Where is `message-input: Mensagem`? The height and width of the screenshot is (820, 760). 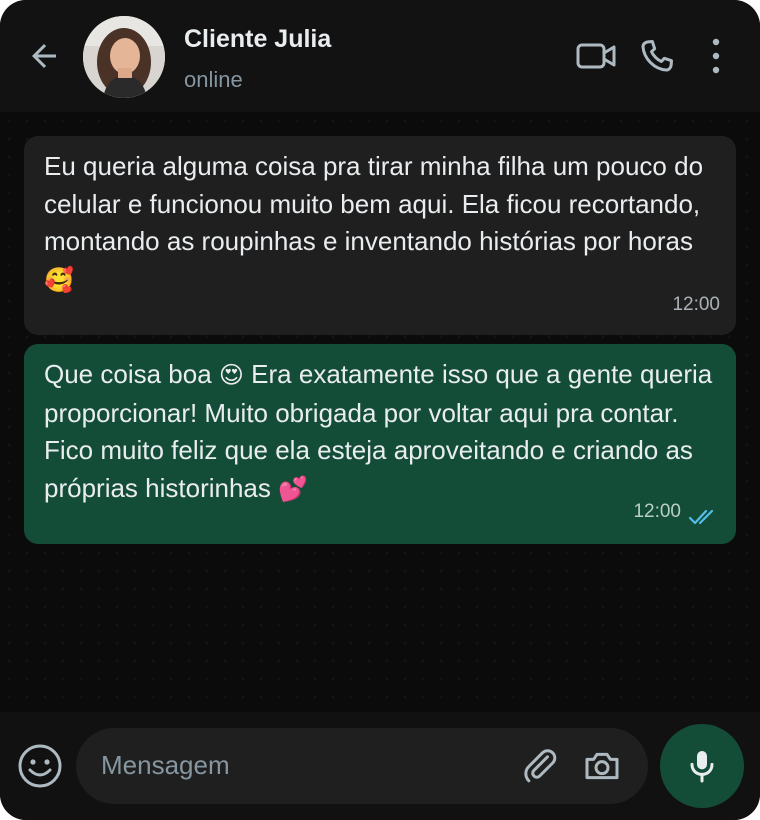
message-input: Mensagem is located at coordinates (362, 766).